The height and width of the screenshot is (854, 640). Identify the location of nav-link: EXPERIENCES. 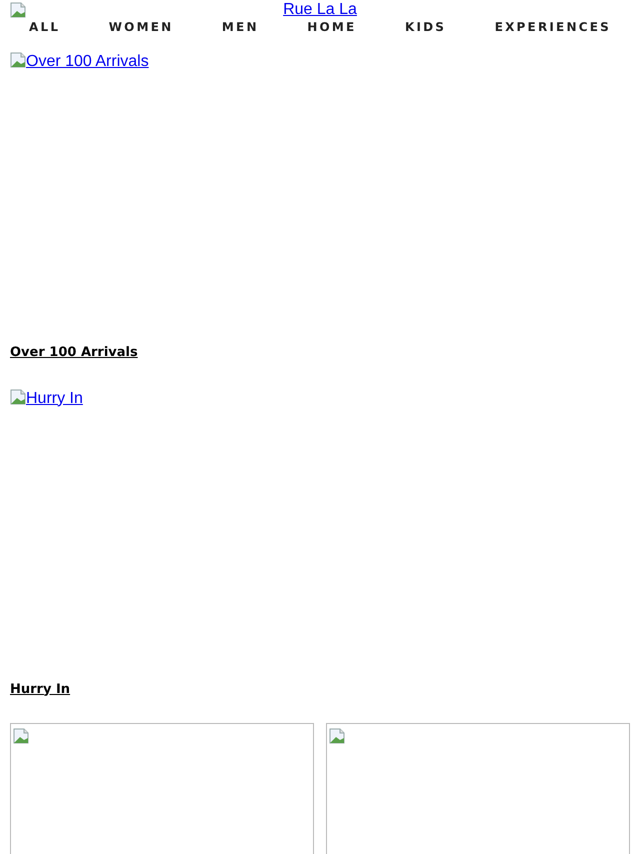
(552, 27).